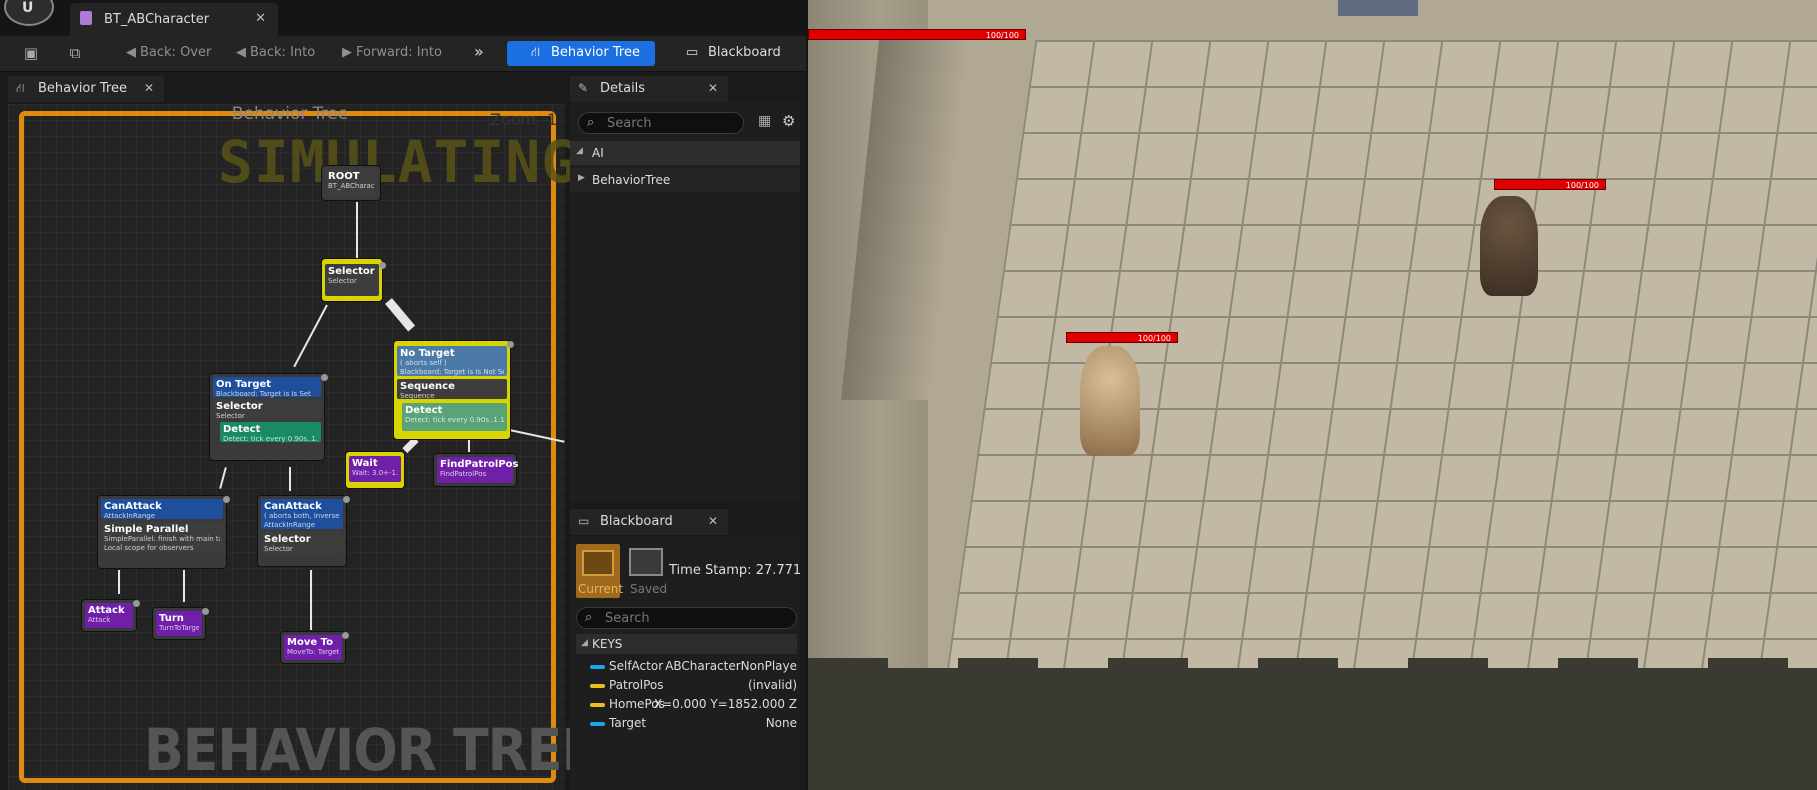 The height and width of the screenshot is (790, 1817). Describe the element at coordinates (370, 750) in the screenshot. I see `graph-watermark: BEHAVIOR TREE` at that location.